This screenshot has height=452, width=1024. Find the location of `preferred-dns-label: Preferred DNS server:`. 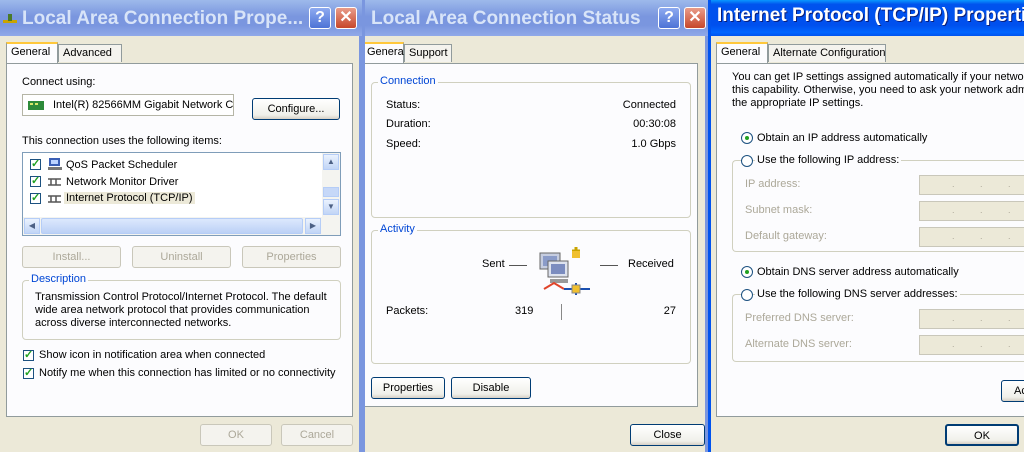

preferred-dns-label: Preferred DNS server: is located at coordinates (799, 318).